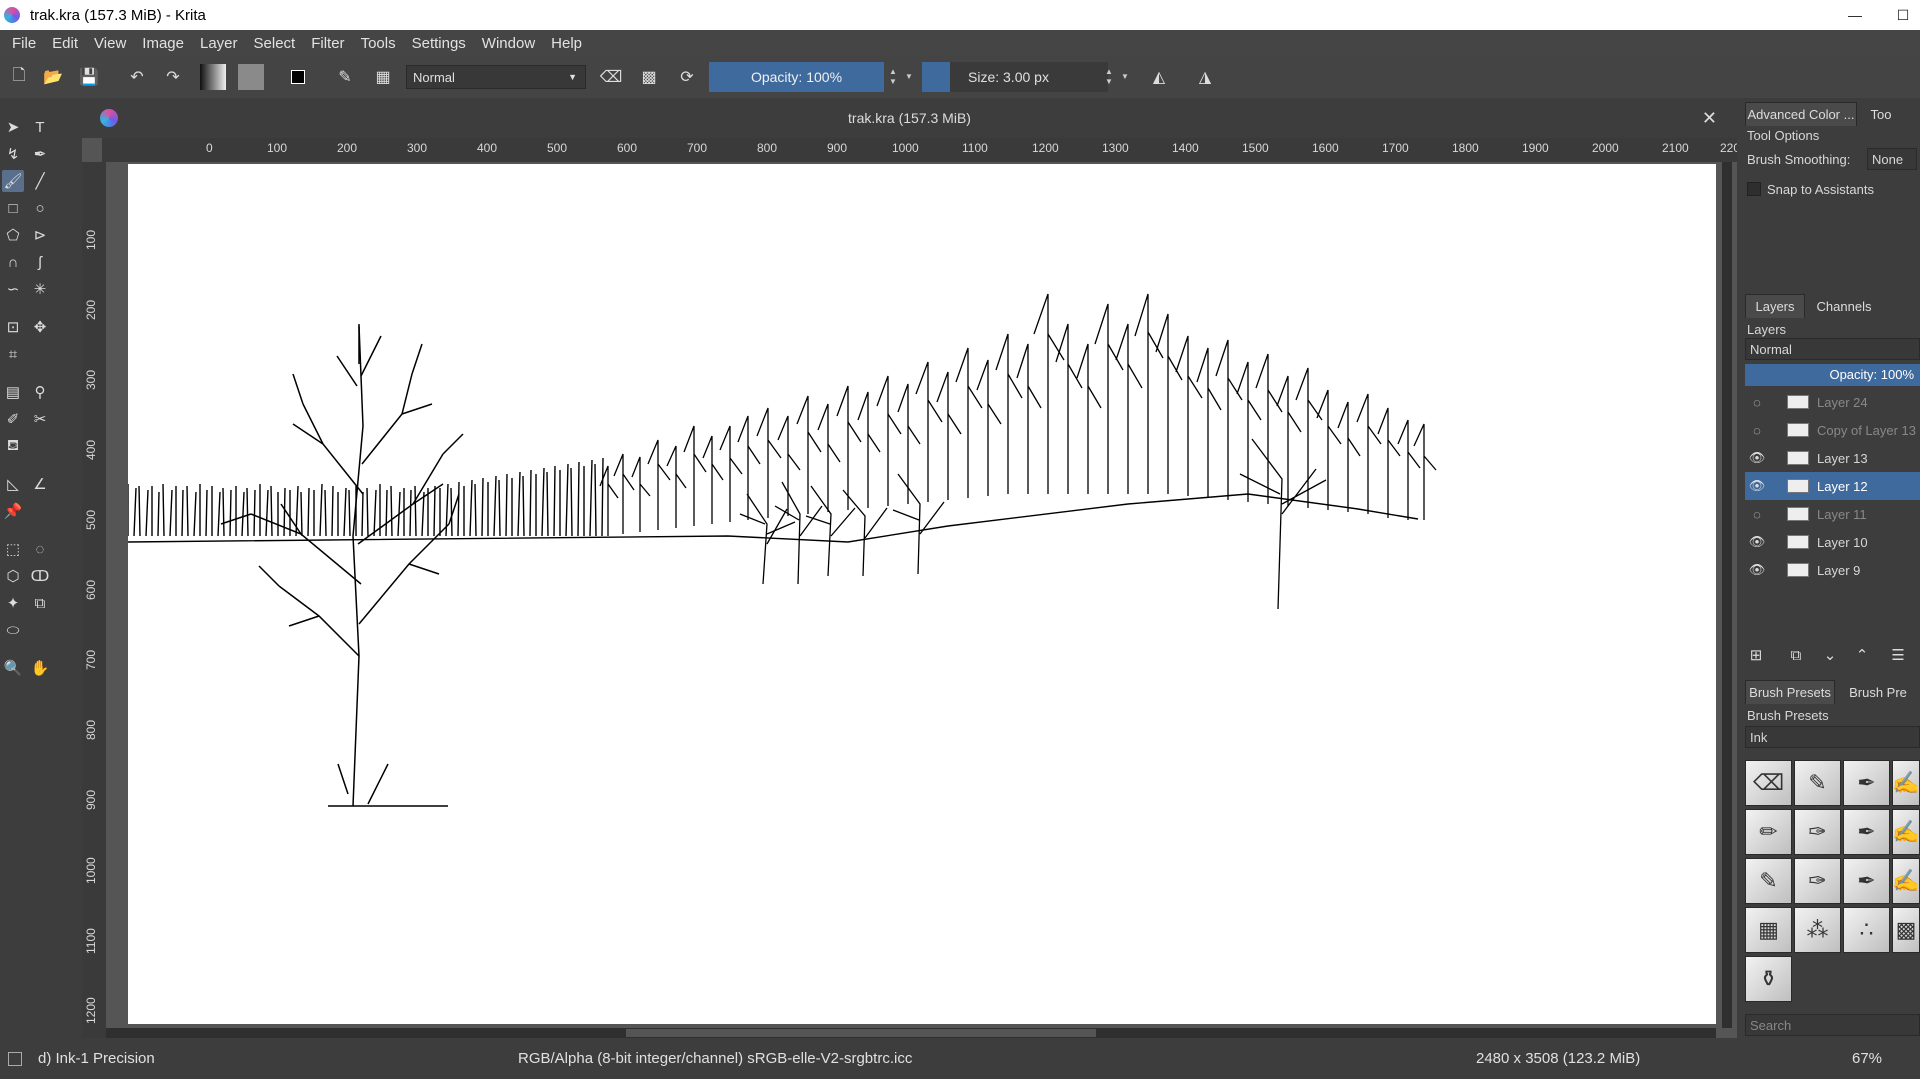 Image resolution: width=1920 pixels, height=1079 pixels. What do you see at coordinates (1866, 832) in the screenshot?
I see `brush-pen-preset: ✒` at bounding box center [1866, 832].